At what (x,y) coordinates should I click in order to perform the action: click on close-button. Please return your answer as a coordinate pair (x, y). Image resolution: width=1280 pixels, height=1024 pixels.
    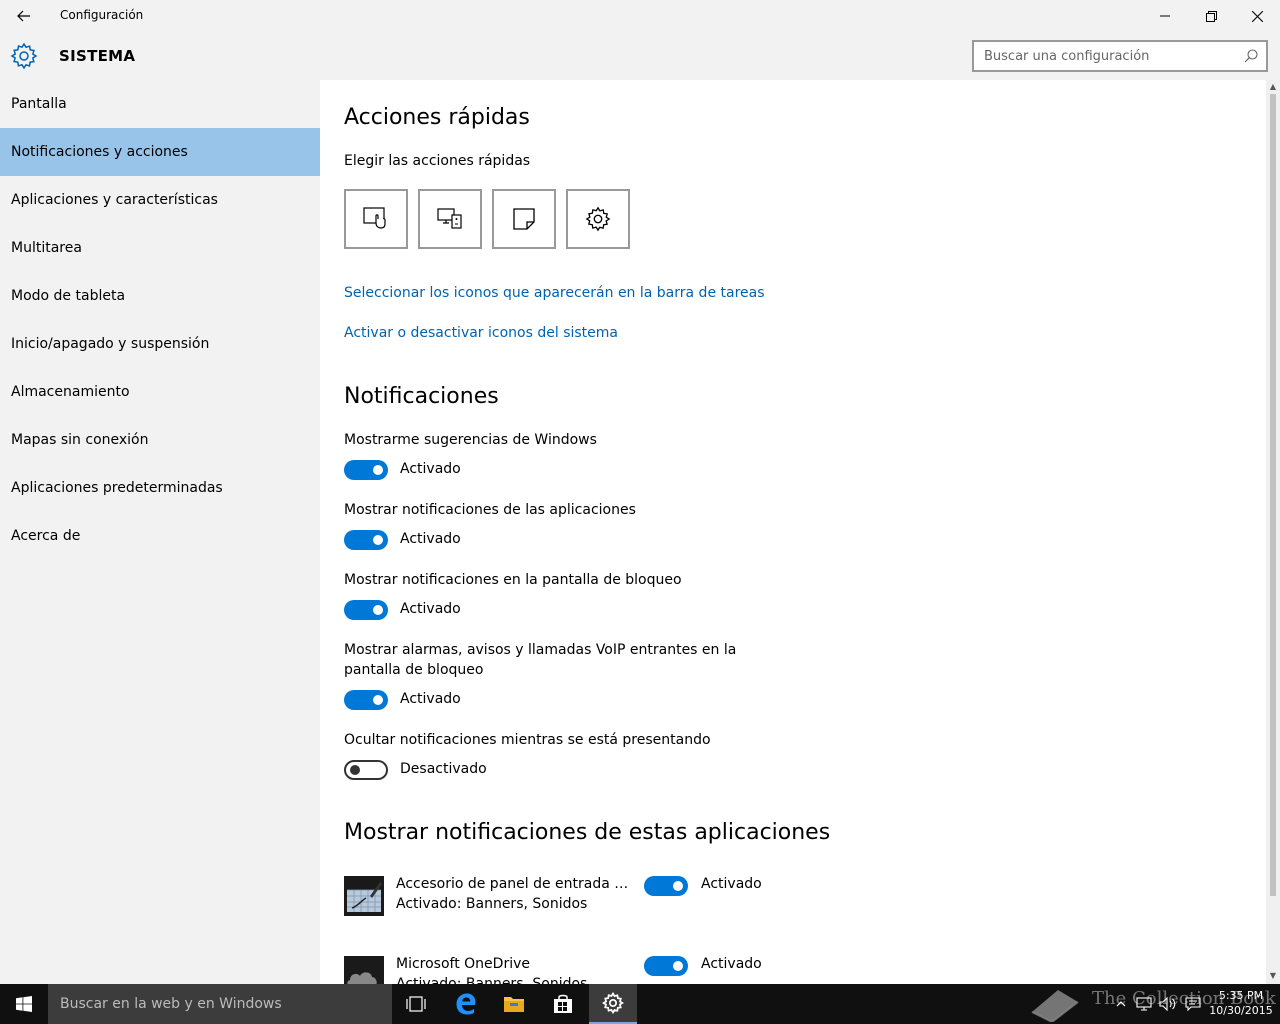
    Looking at the image, I should click on (1257, 16).